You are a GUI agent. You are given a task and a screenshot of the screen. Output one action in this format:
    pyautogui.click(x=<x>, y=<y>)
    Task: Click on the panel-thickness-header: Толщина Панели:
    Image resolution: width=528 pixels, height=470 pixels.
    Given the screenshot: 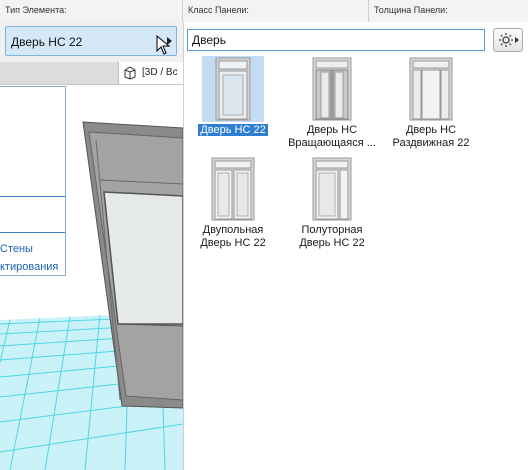 What is the action you would take?
    pyautogui.click(x=411, y=10)
    